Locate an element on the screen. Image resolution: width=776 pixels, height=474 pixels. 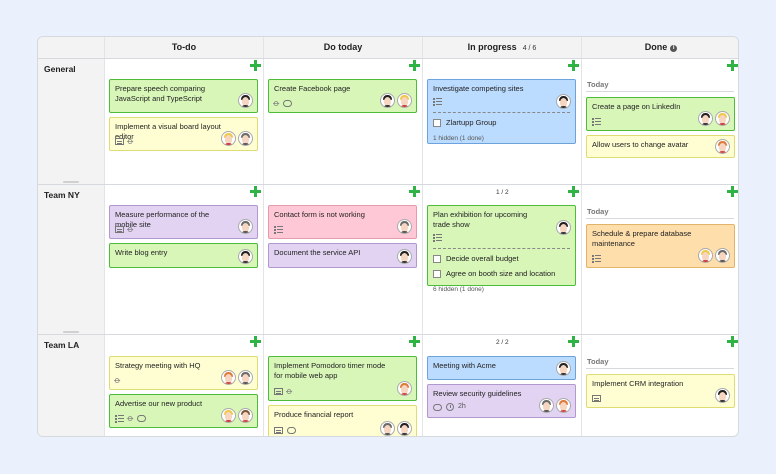
column-header-do-today: Do today is located at coordinates (342, 47).